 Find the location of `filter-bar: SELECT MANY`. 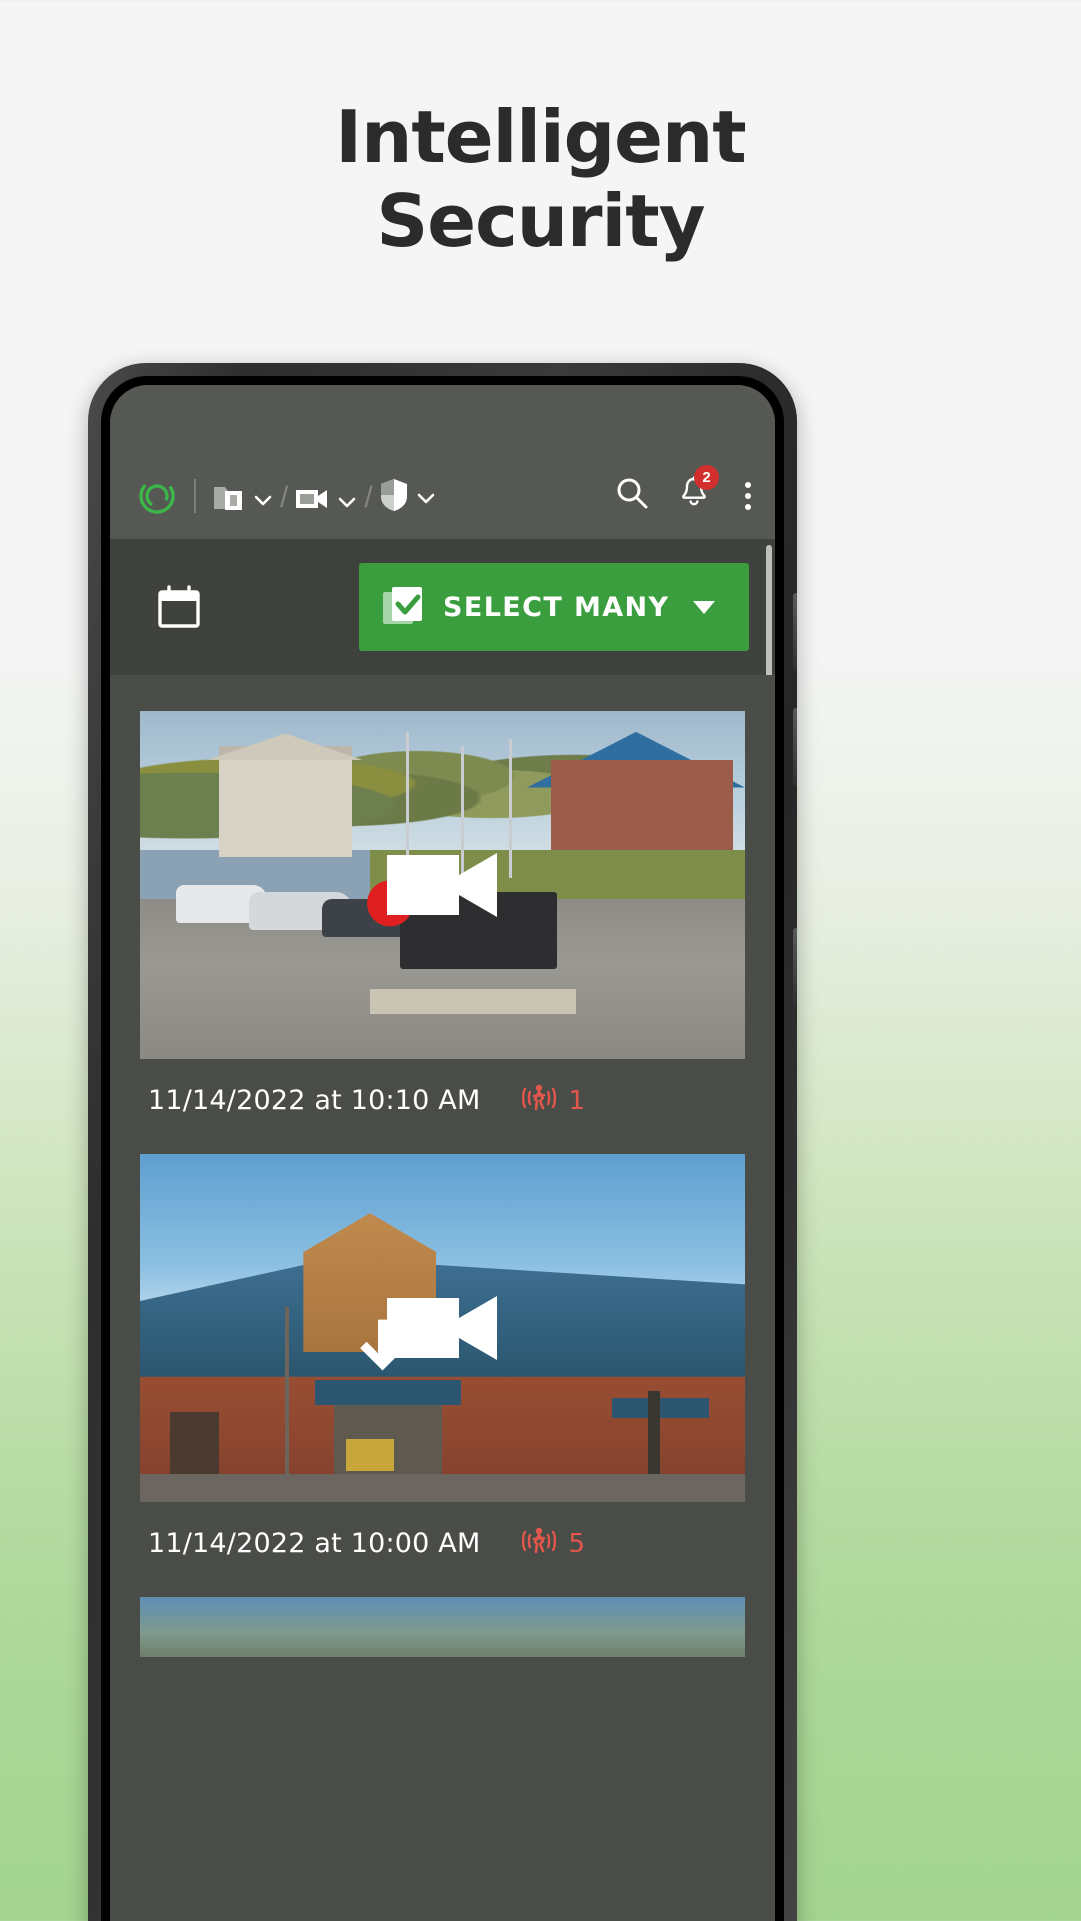

filter-bar: SELECT MANY is located at coordinates (442, 607).